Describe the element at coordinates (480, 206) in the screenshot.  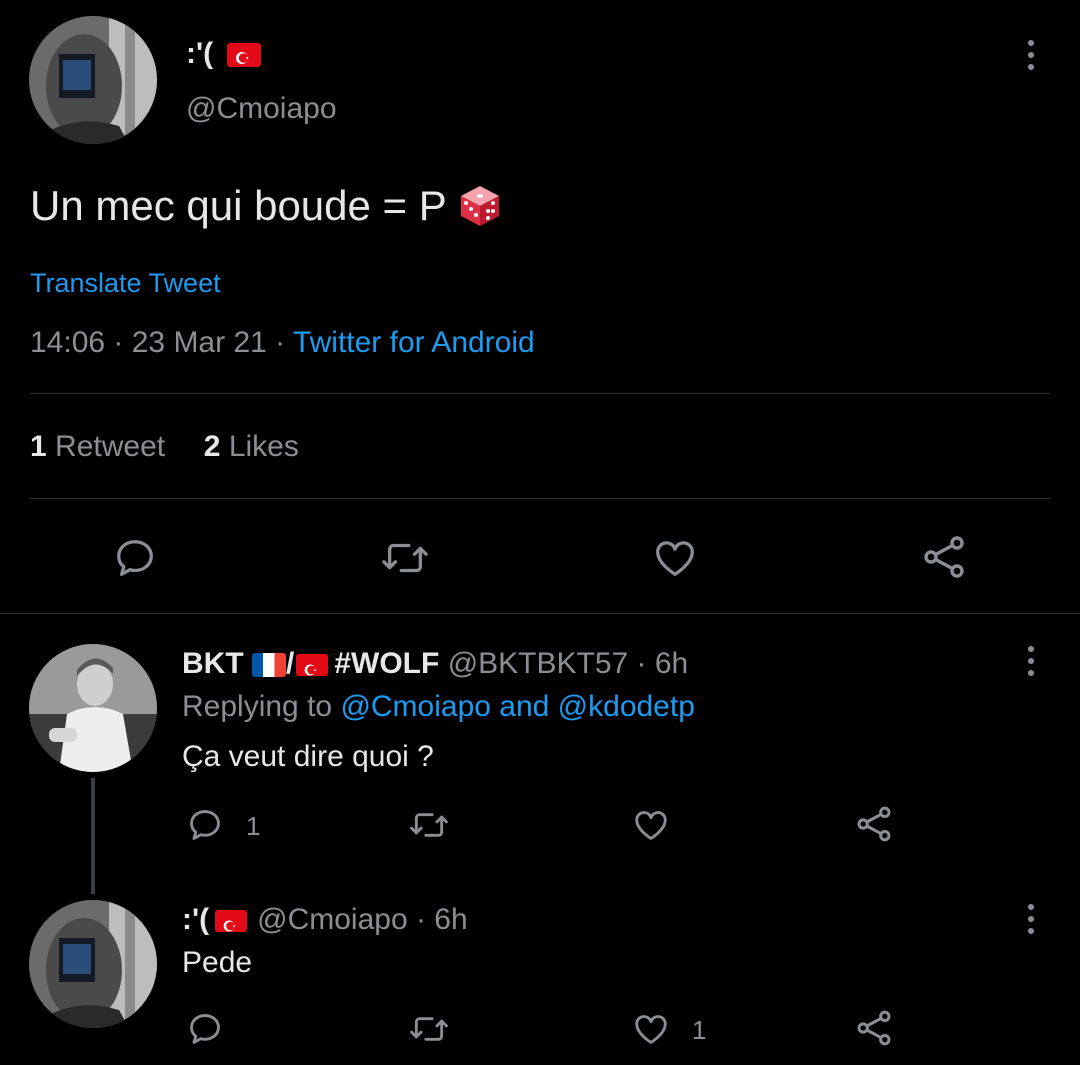
I see `game-die-icon` at that location.